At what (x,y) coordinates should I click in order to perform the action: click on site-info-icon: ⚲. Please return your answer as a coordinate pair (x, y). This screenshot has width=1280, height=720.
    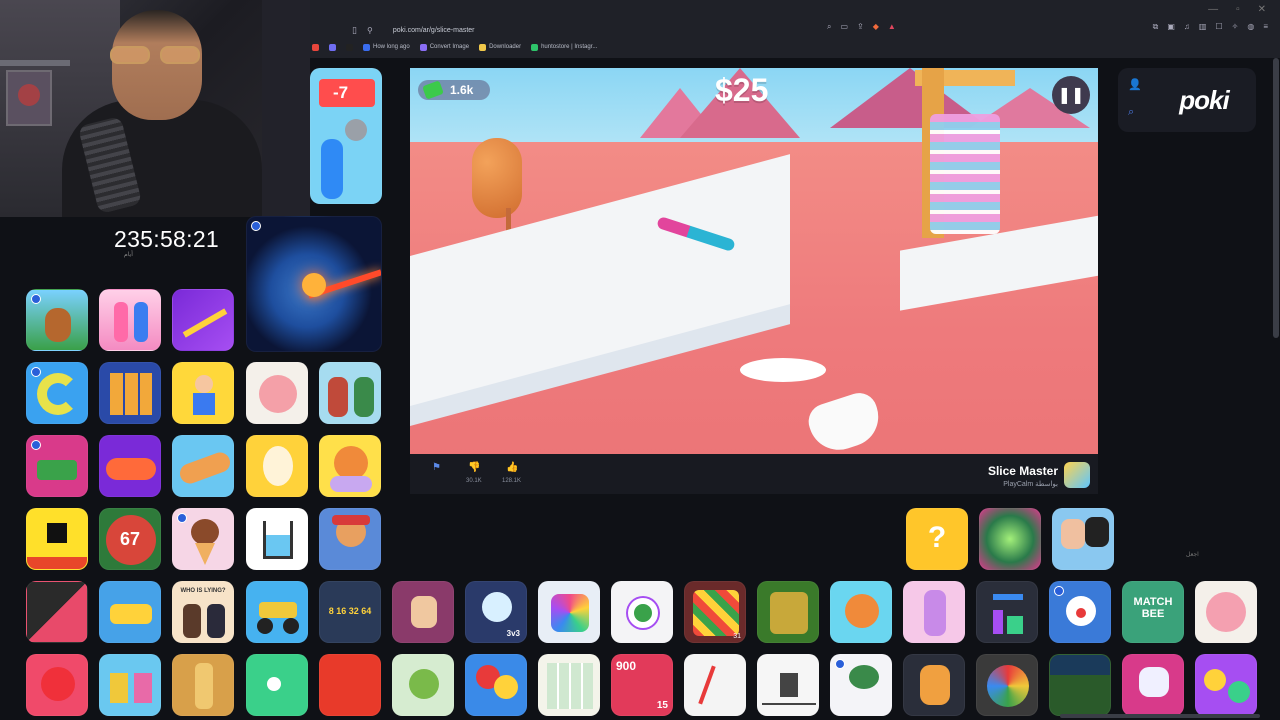
    Looking at the image, I should click on (370, 30).